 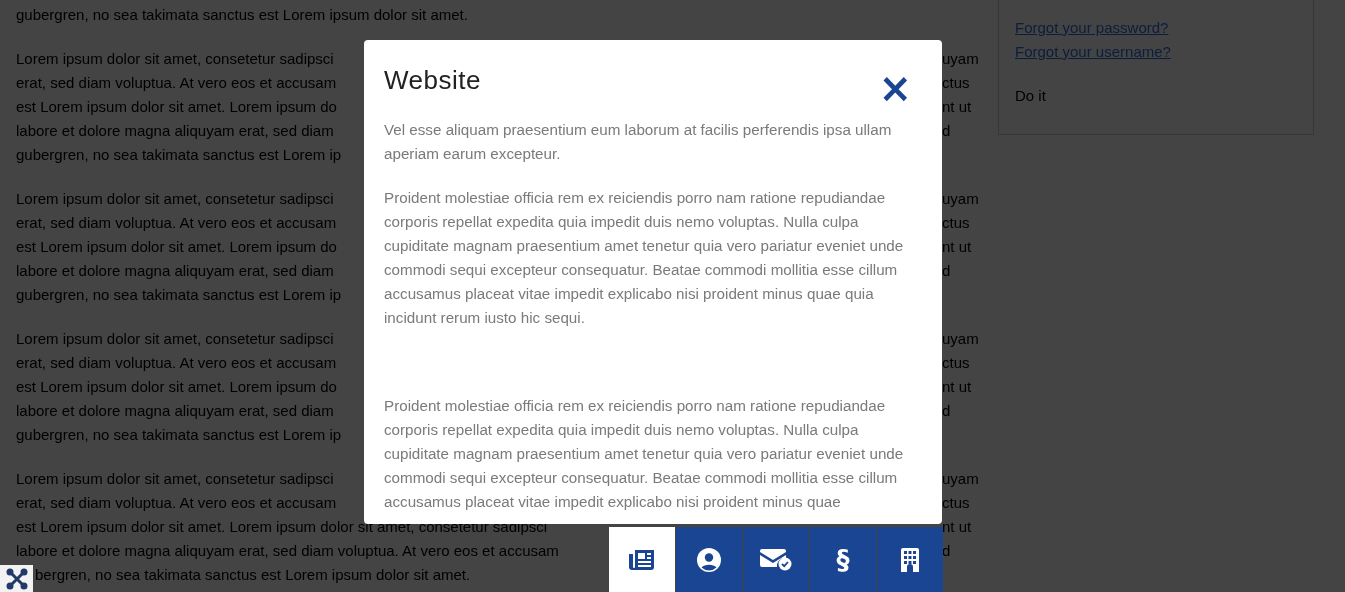 I want to click on logo-icon, so click(x=16, y=578).